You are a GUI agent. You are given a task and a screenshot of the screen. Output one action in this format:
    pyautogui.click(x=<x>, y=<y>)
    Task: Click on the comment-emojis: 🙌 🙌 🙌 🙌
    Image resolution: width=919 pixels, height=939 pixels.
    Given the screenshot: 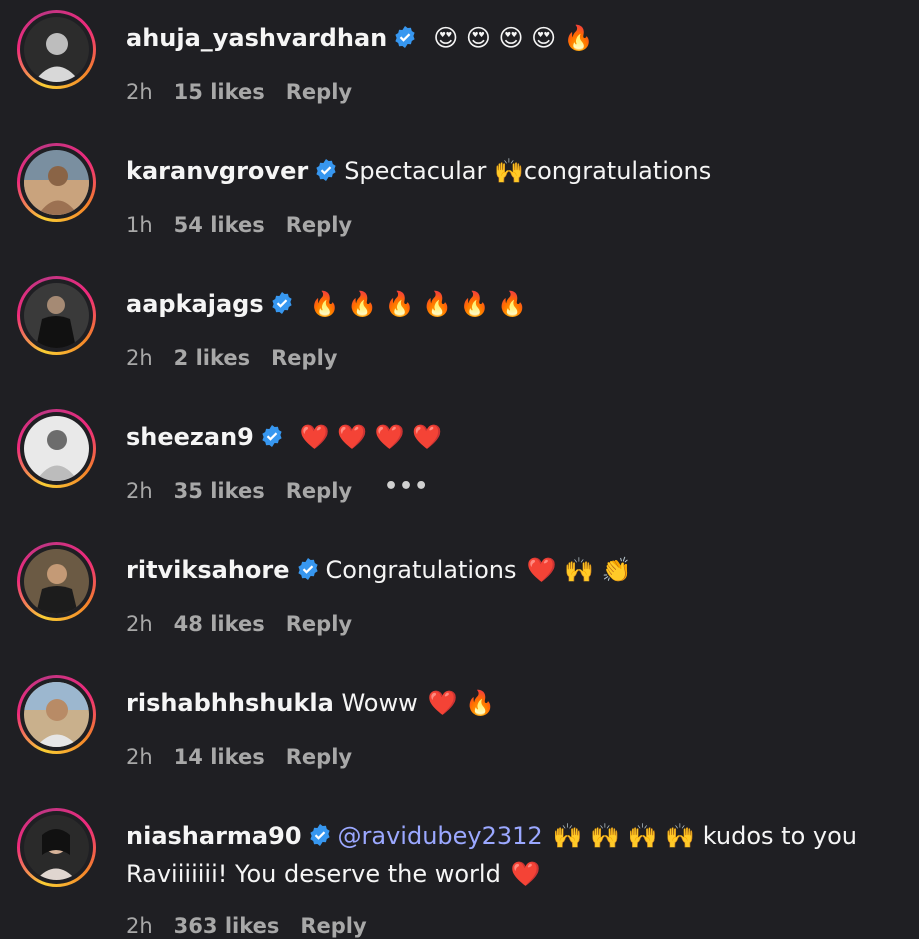 What is the action you would take?
    pyautogui.click(x=624, y=836)
    